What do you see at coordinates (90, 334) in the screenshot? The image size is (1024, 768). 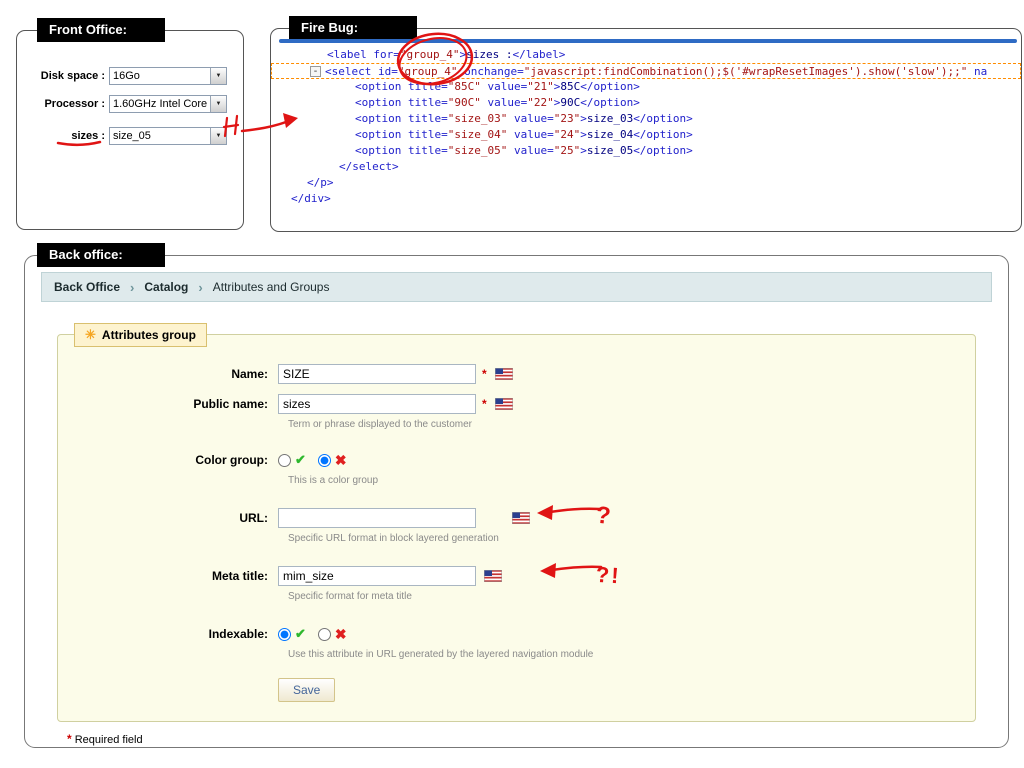 I see `legend-star-icon: ✳` at bounding box center [90, 334].